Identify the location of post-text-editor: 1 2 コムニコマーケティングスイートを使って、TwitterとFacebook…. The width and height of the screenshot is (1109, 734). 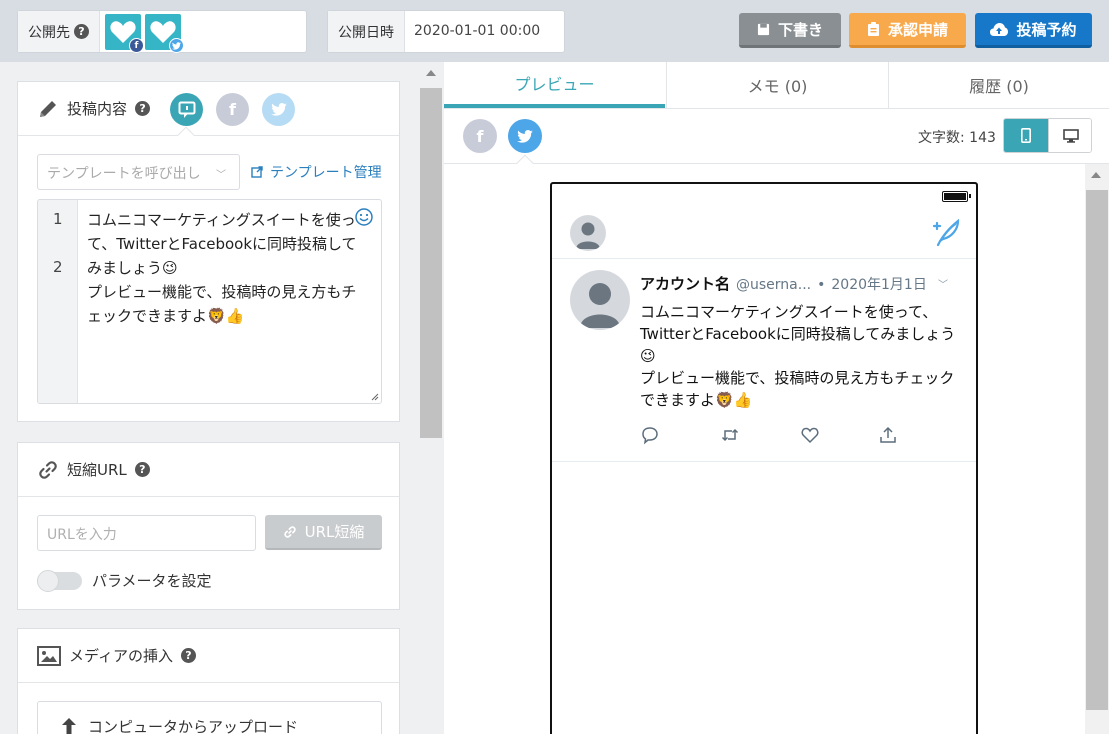
(209, 301).